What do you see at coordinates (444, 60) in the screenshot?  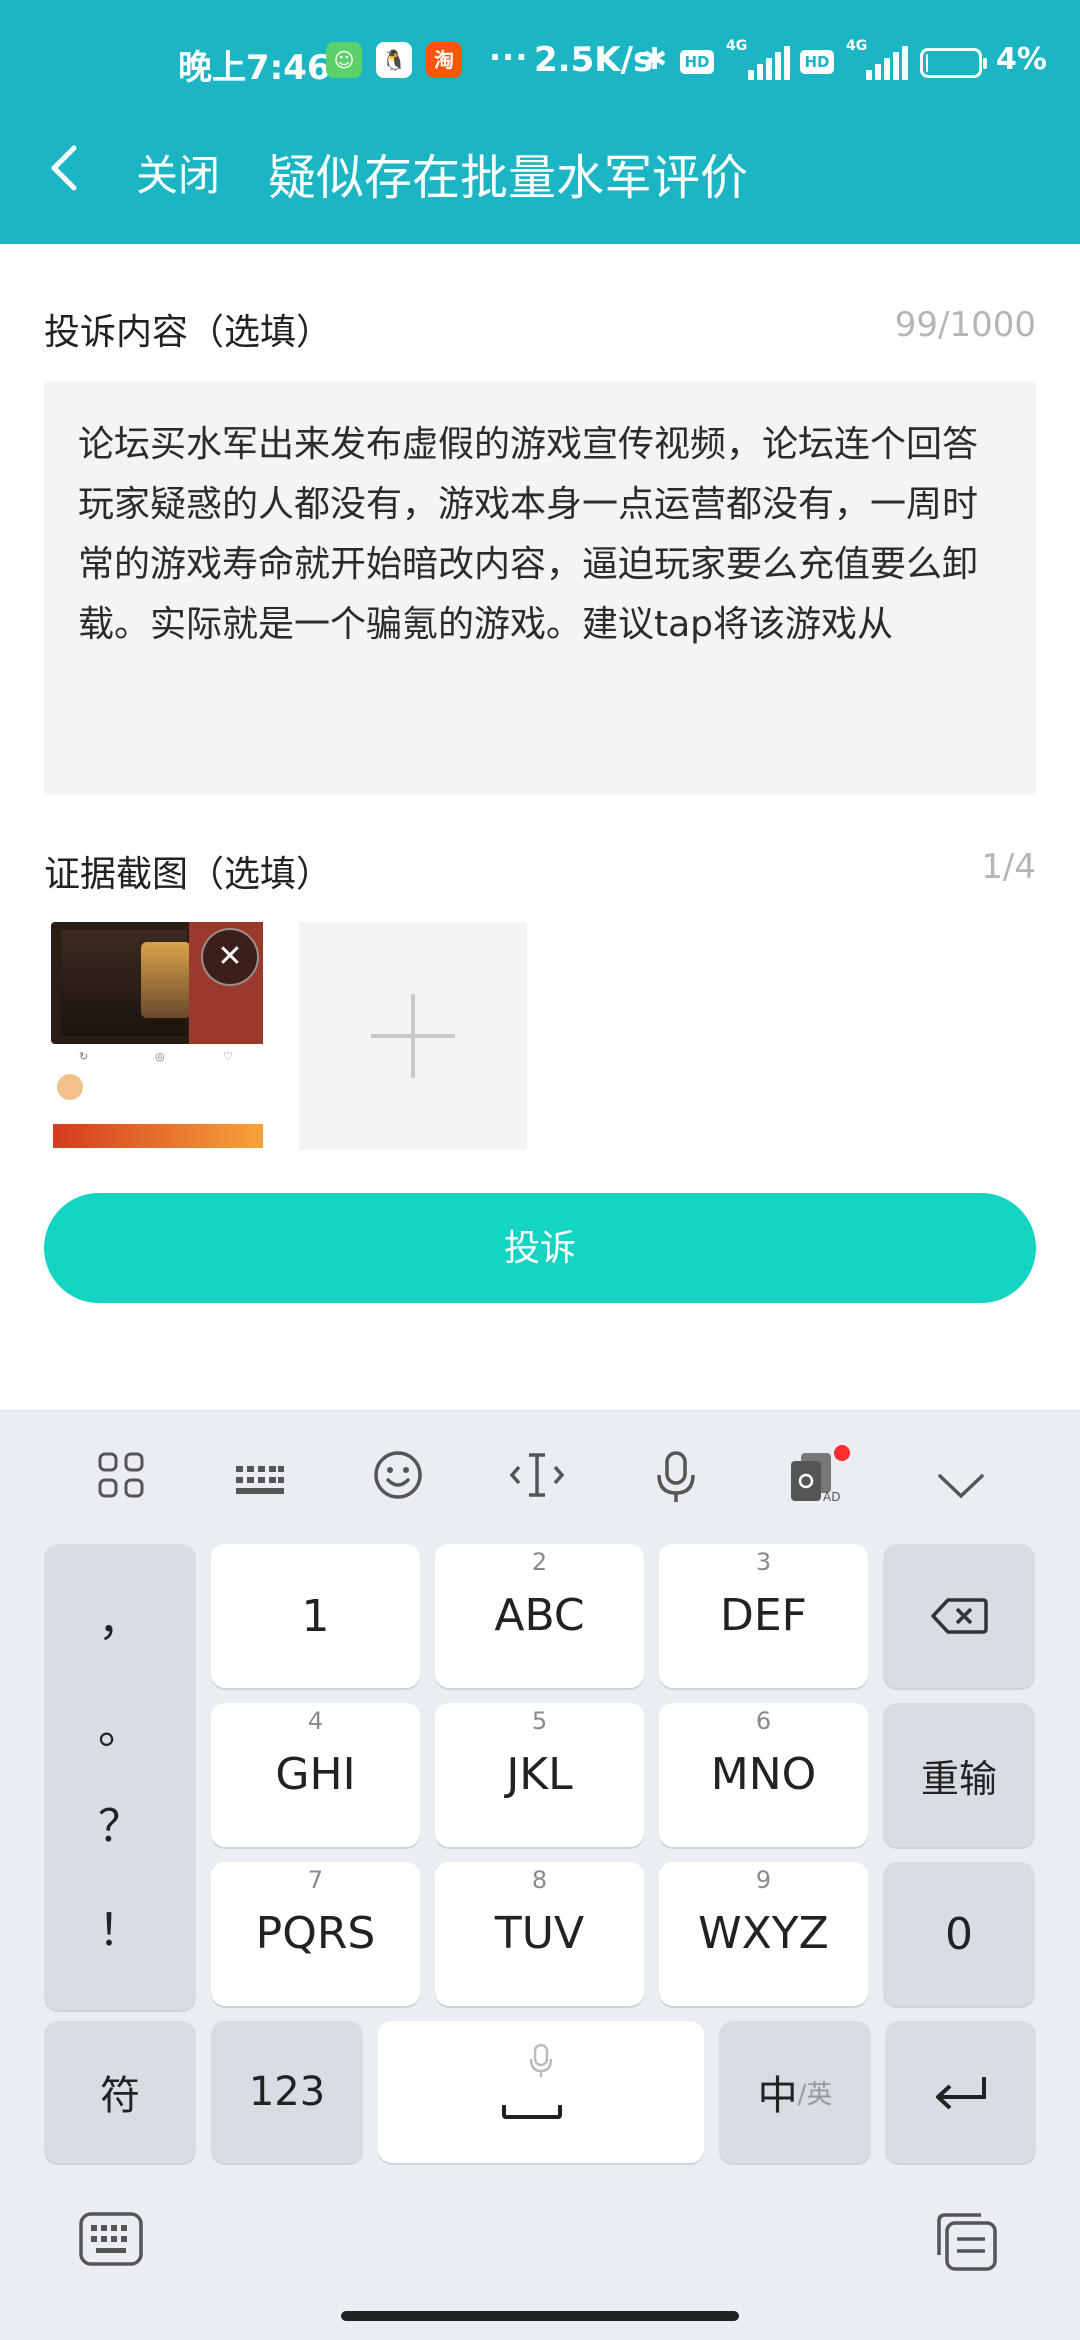 I see `taobao-icon: 淘` at bounding box center [444, 60].